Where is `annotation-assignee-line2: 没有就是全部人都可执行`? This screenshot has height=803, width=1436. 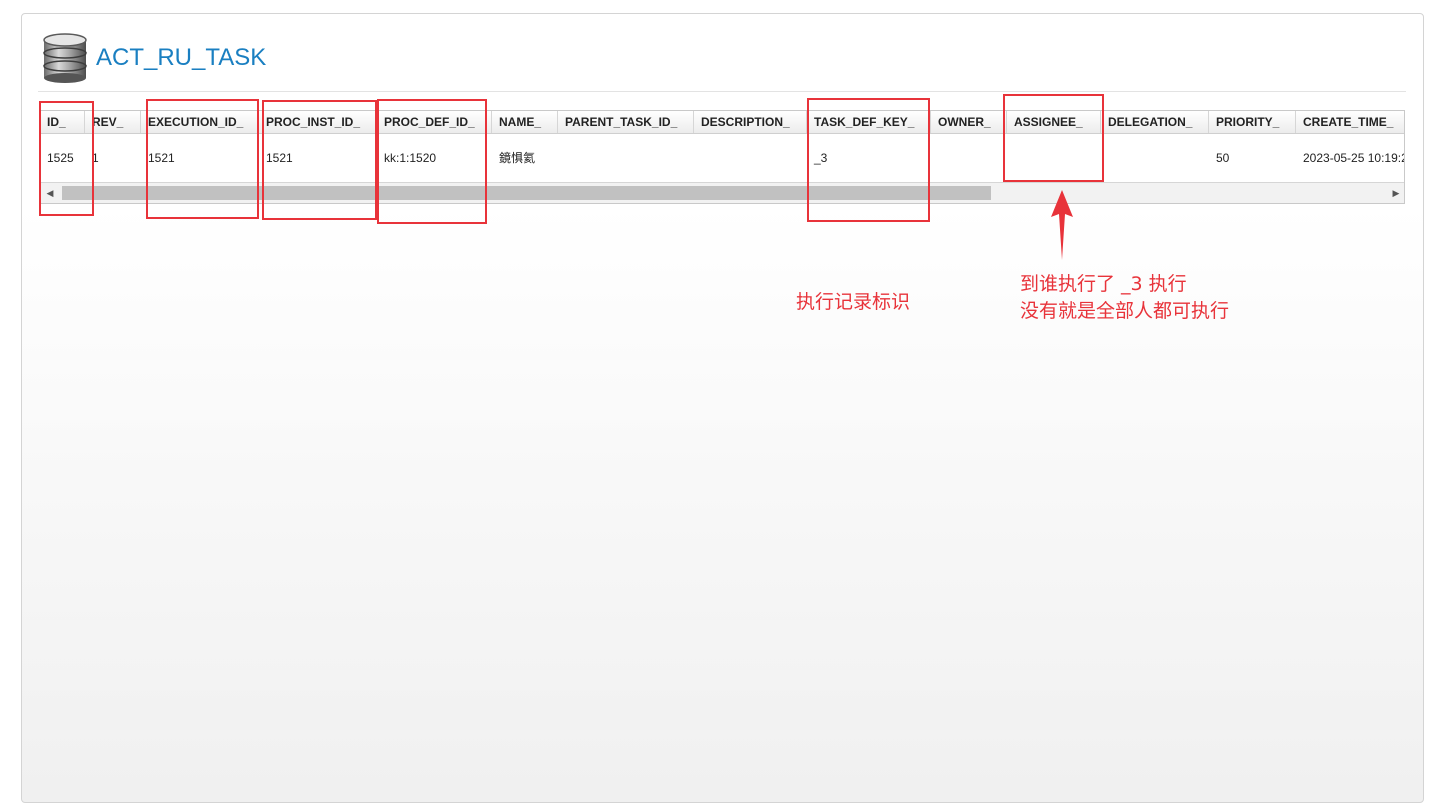 annotation-assignee-line2: 没有就是全部人都可执行 is located at coordinates (1125, 311).